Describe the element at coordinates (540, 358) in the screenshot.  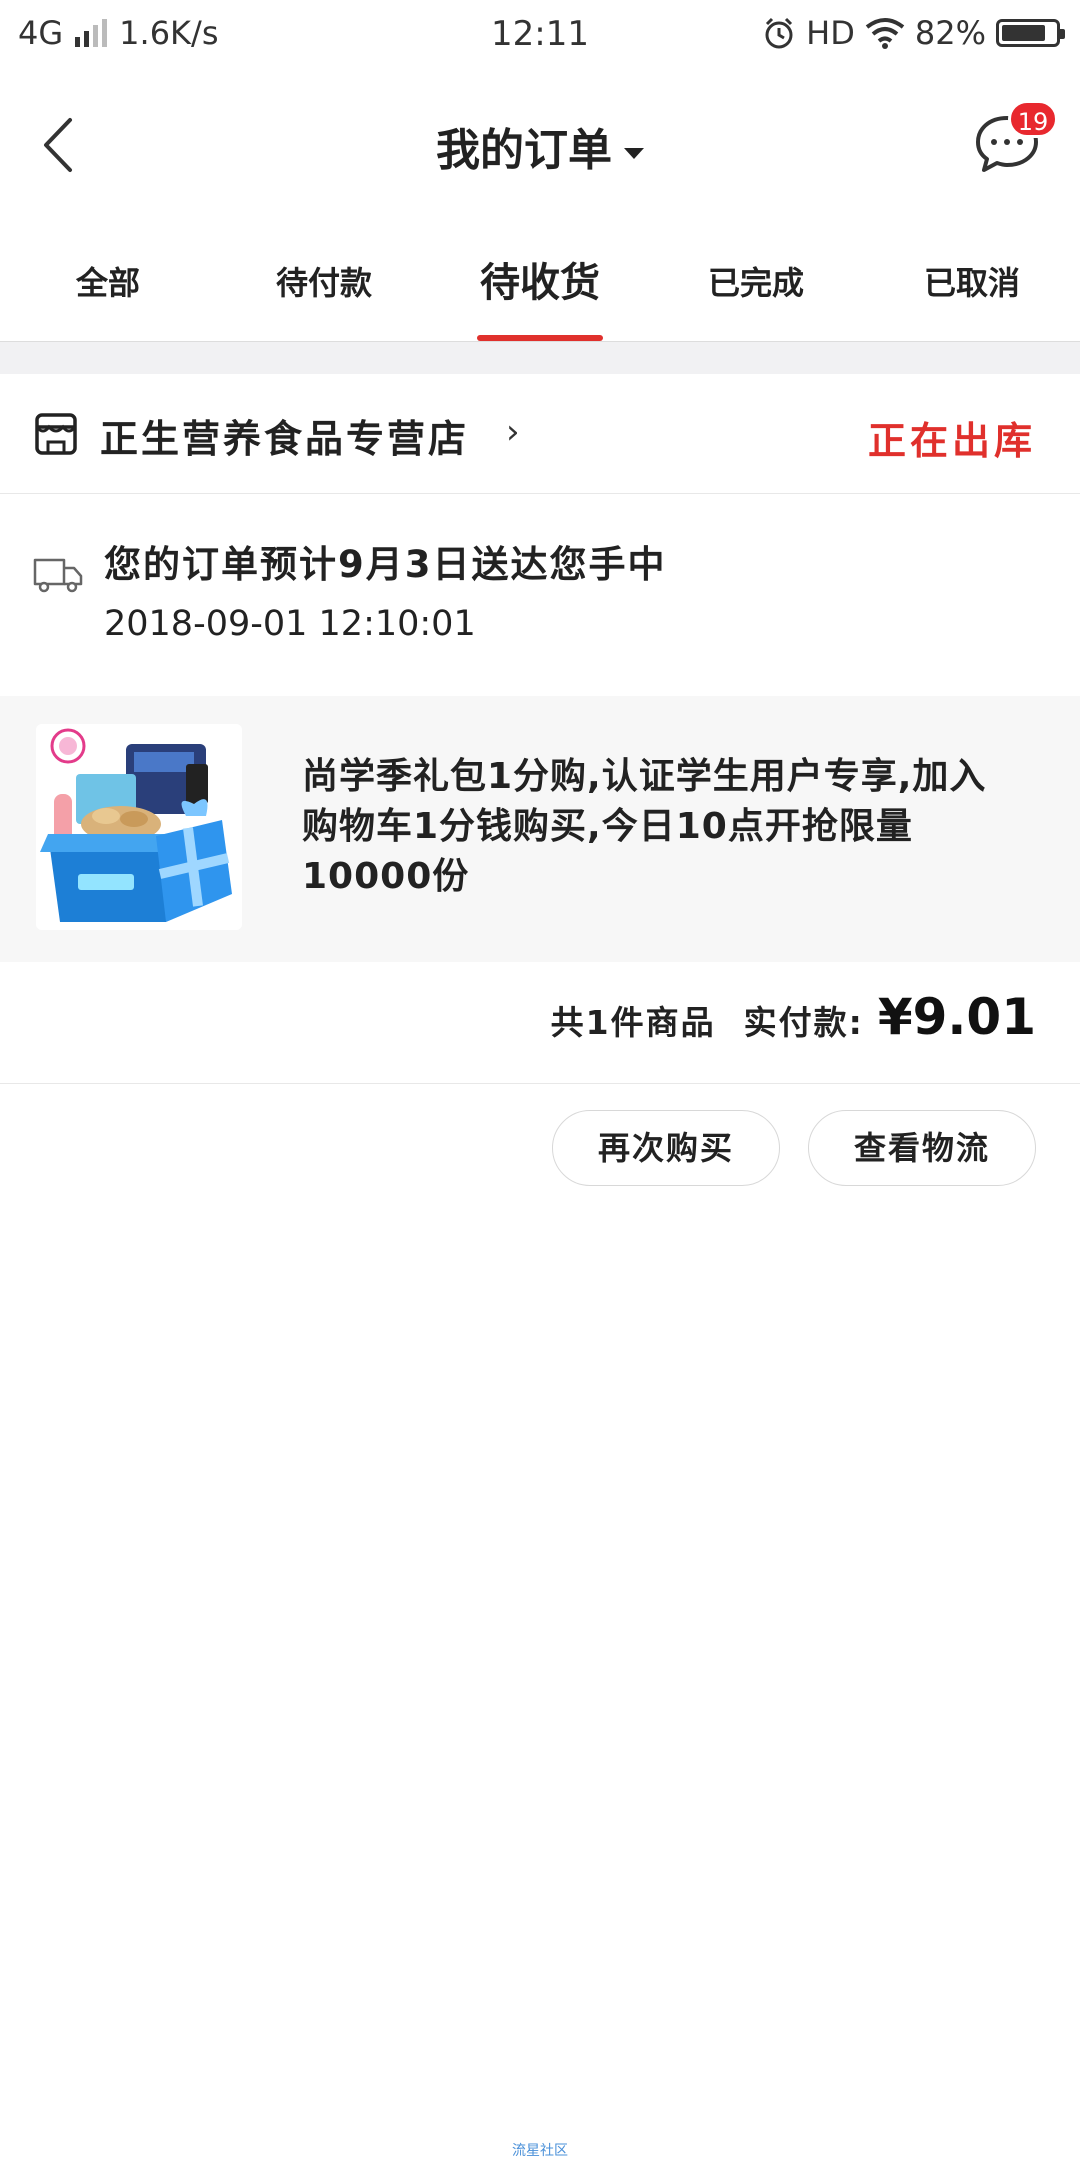
I see `section-divider` at that location.